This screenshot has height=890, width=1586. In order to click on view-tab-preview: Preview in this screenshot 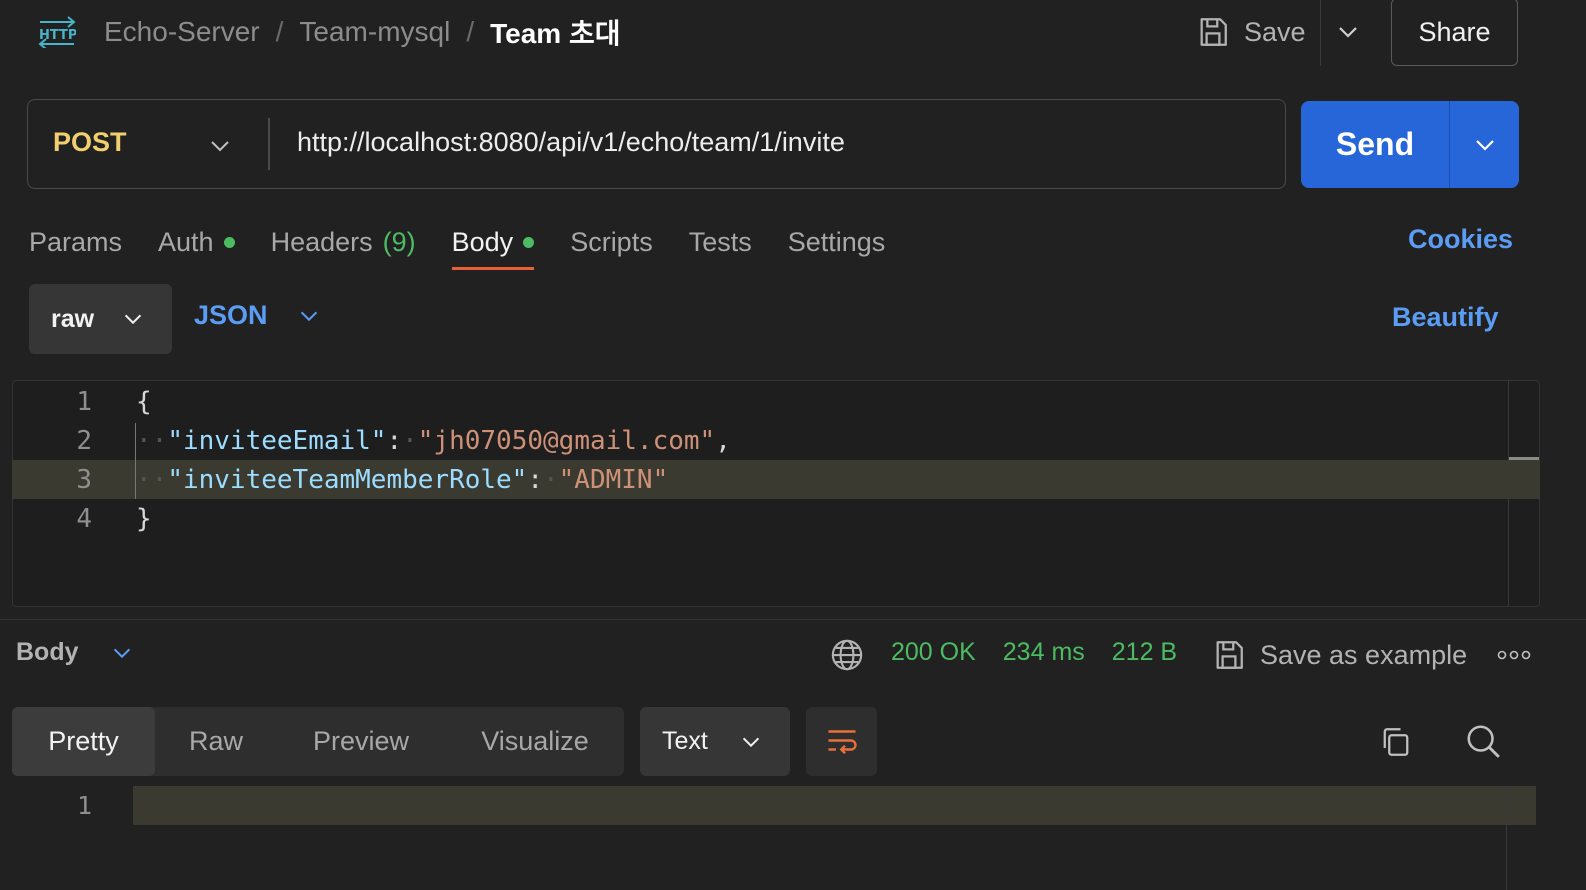, I will do `click(361, 741)`.